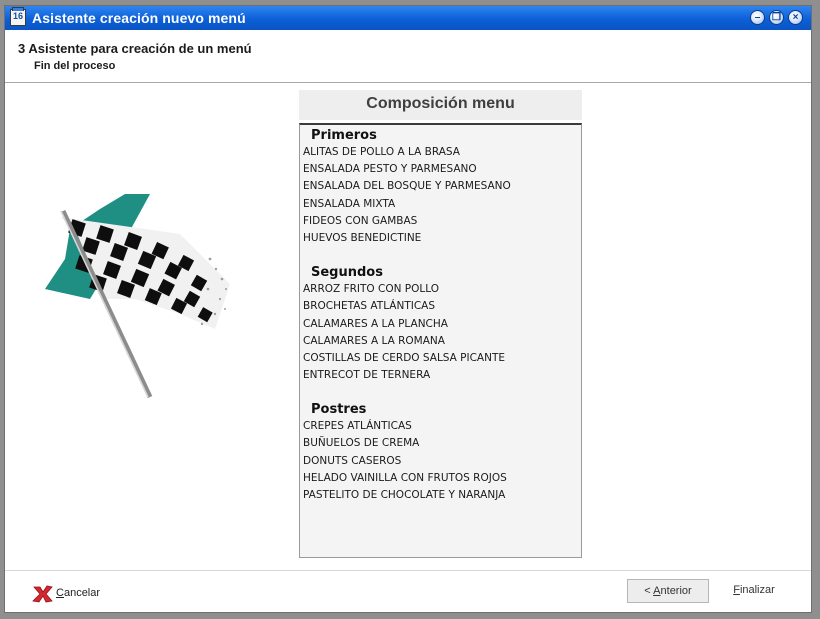 This screenshot has height=619, width=820. I want to click on step-subtitle: Fin del proceso, so click(75, 66).